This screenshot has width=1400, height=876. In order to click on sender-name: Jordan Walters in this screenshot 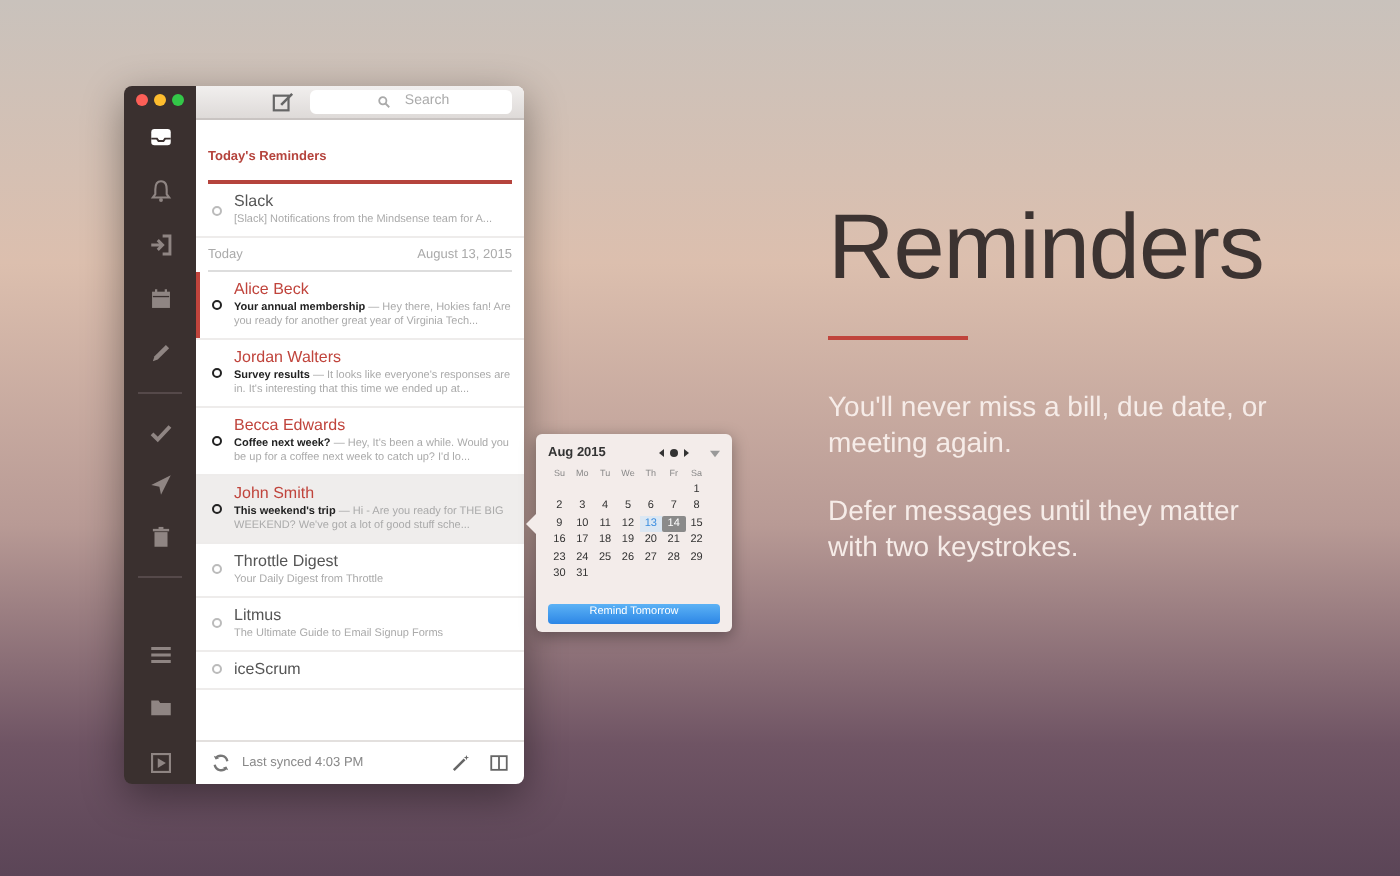, I will do `click(288, 357)`.